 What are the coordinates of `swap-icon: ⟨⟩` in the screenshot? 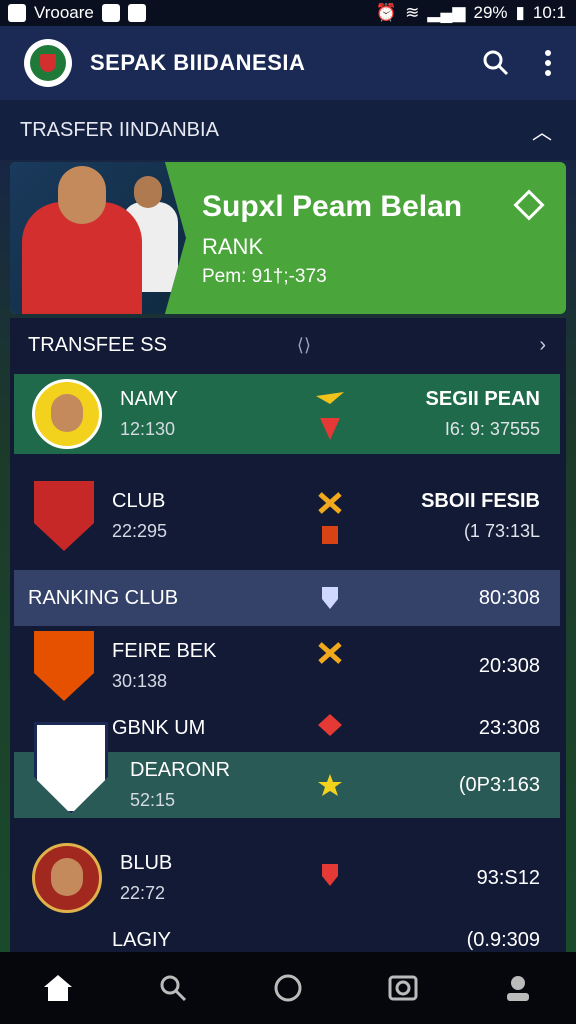 It's located at (304, 345).